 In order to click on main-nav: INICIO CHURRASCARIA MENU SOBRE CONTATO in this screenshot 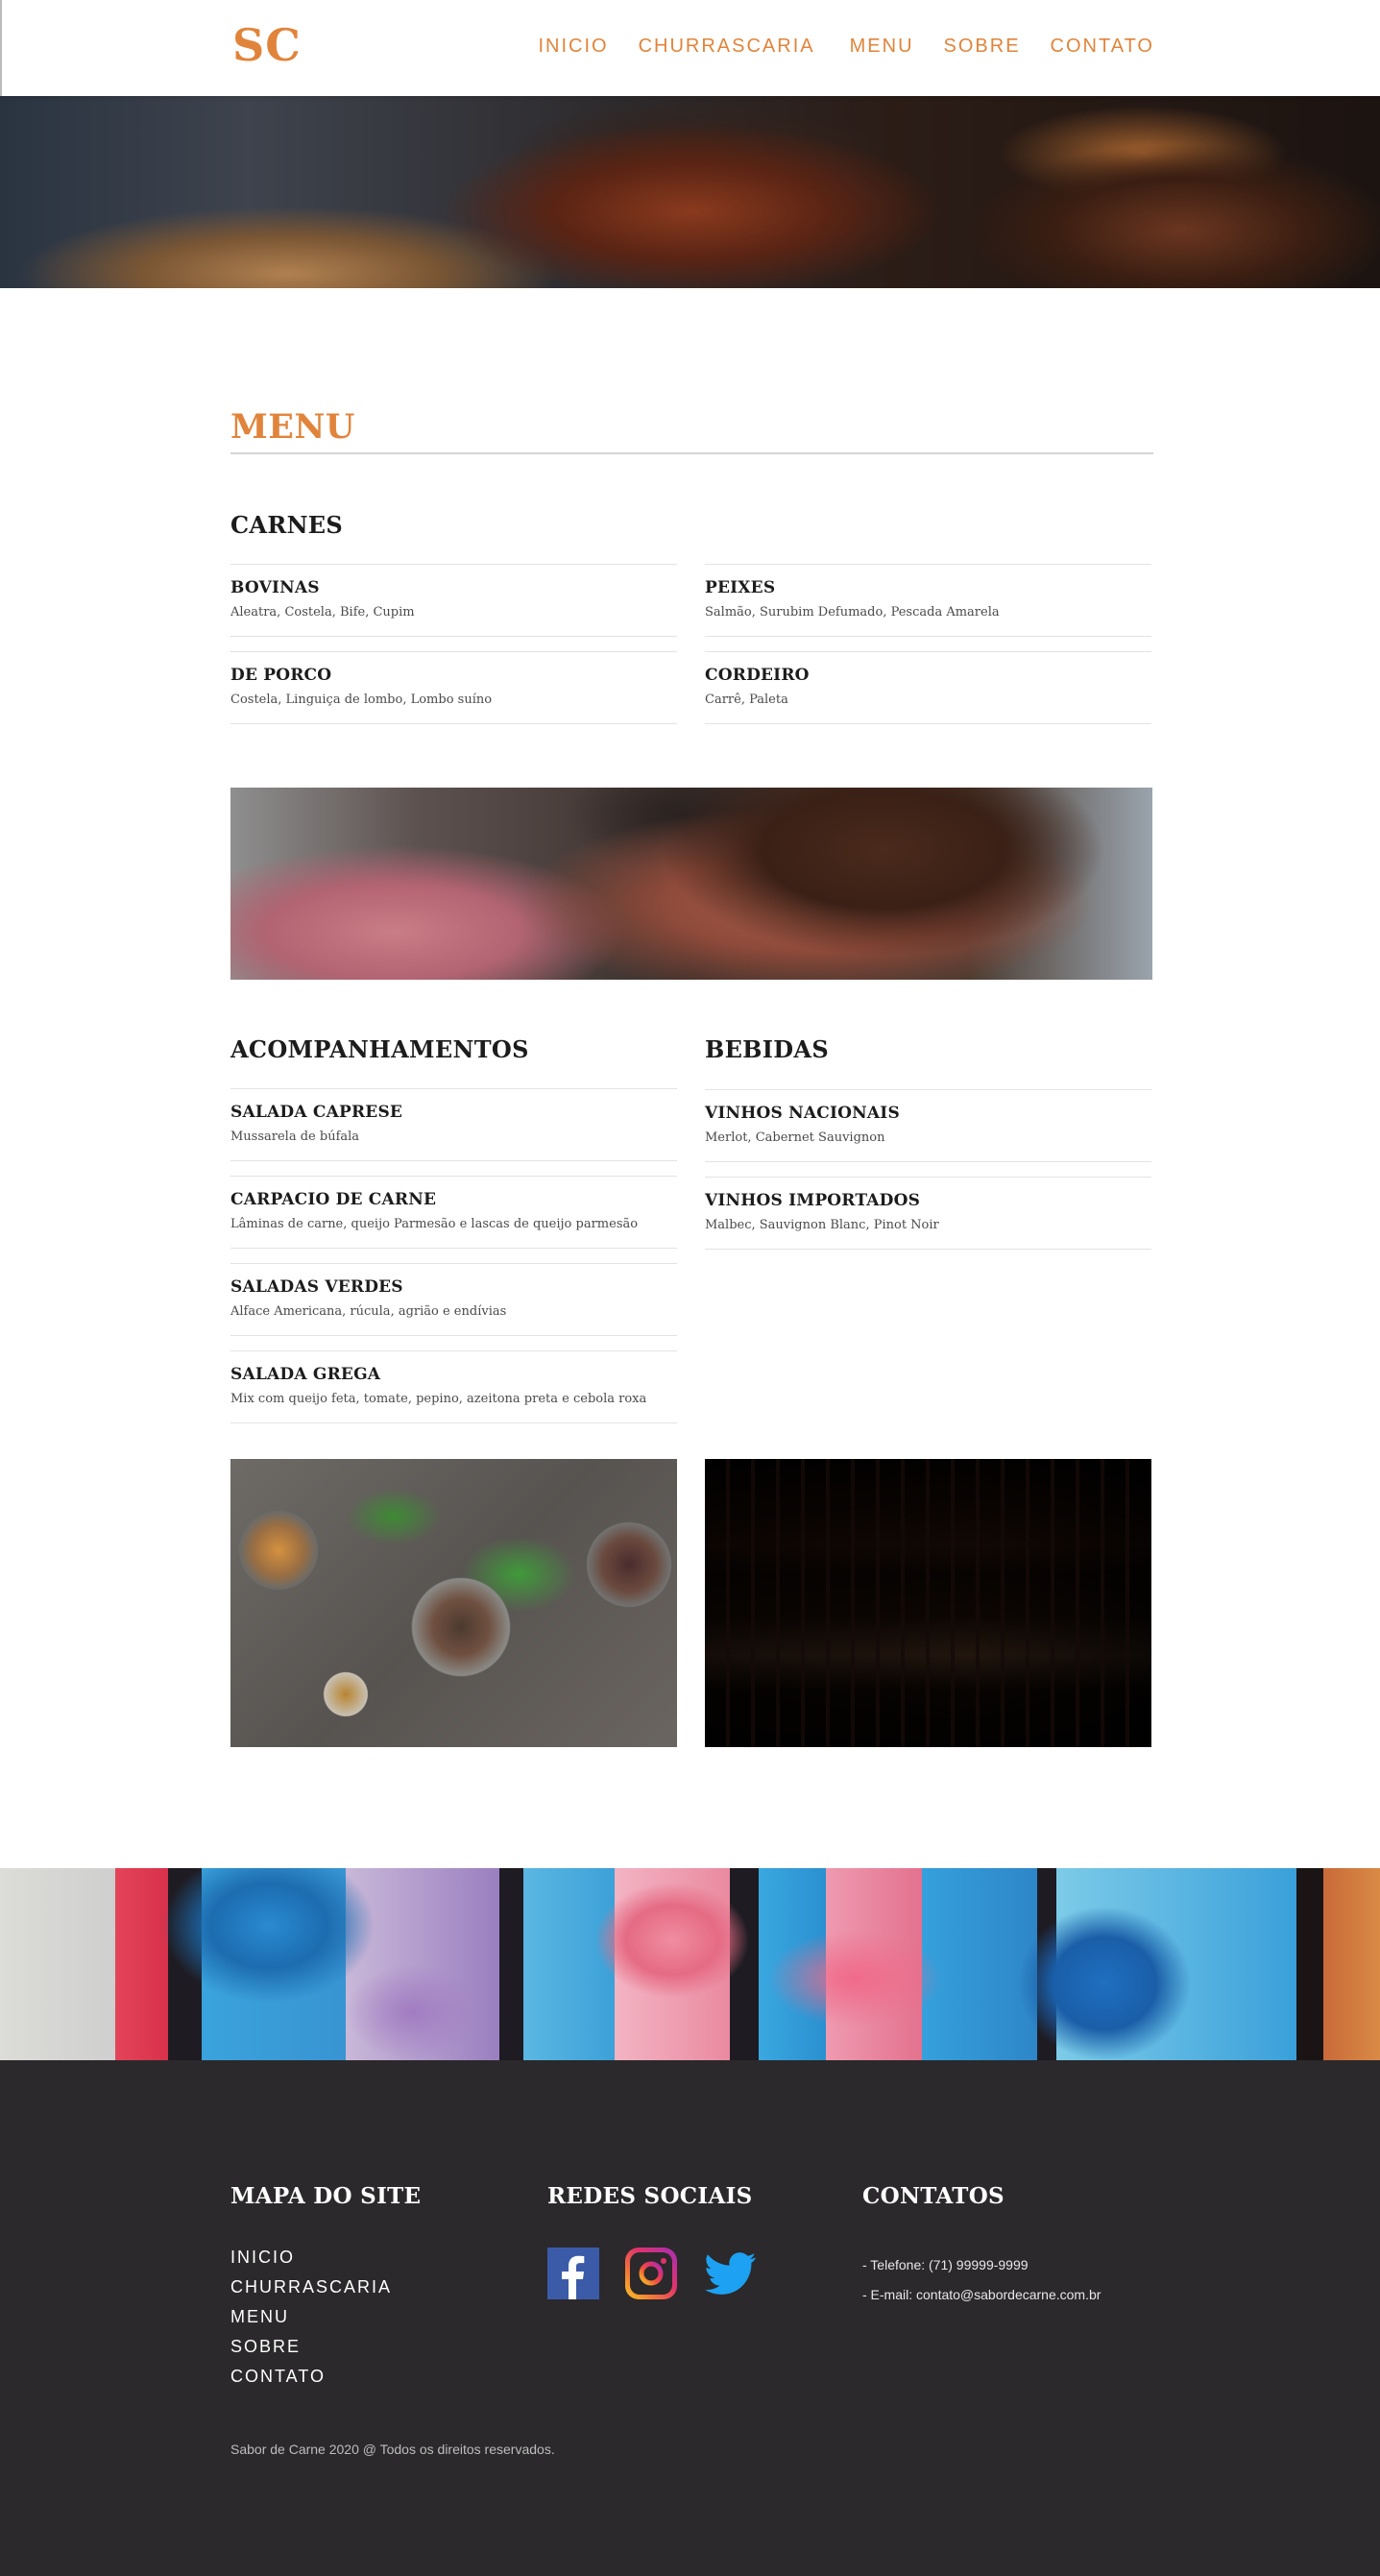, I will do `click(831, 47)`.